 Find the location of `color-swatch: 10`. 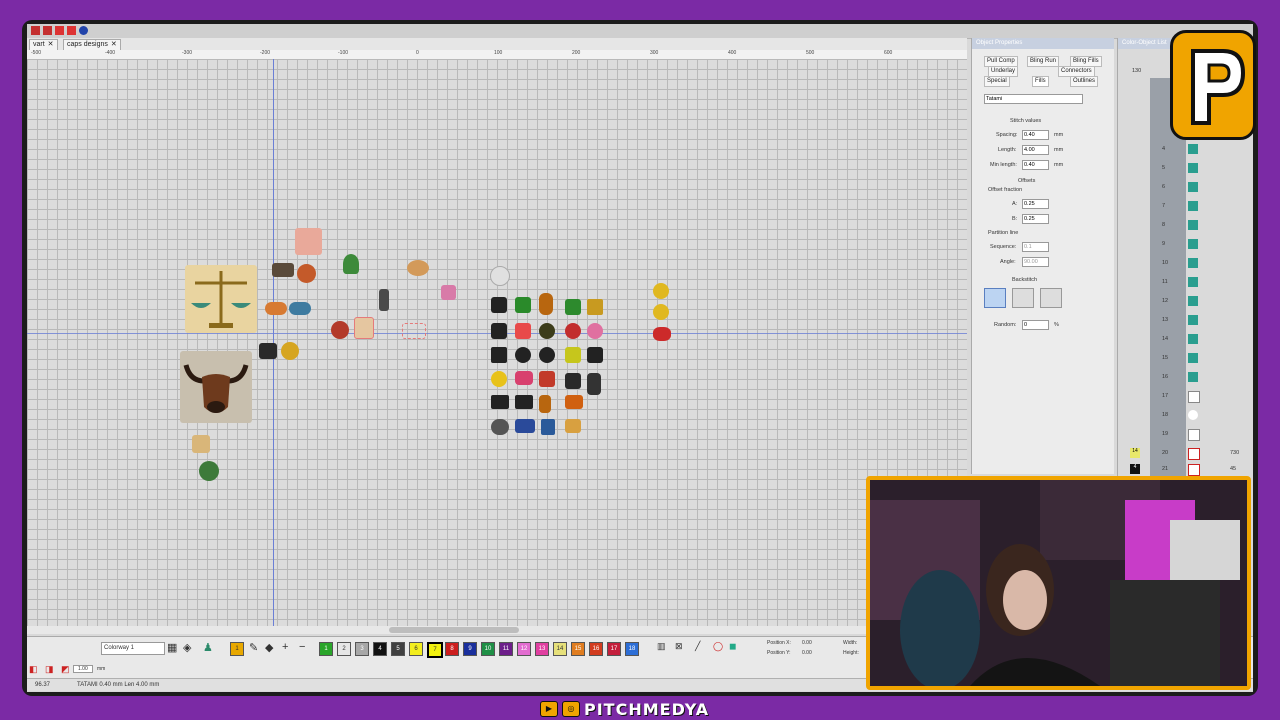

color-swatch: 10 is located at coordinates (488, 649).